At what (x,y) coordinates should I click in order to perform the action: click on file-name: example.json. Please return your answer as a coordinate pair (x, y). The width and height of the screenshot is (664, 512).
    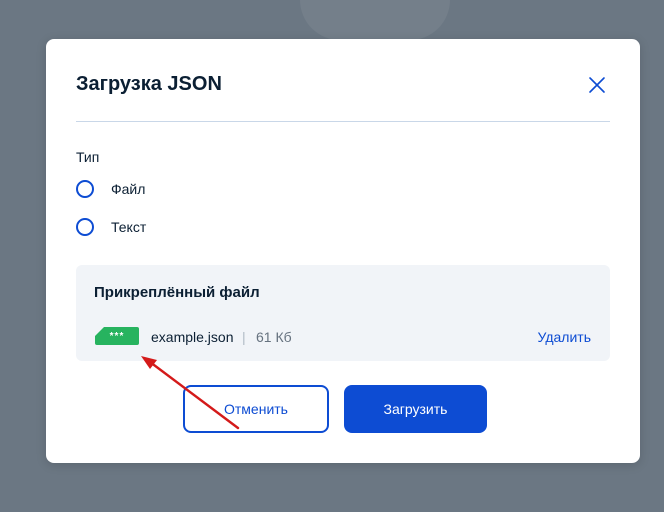
    Looking at the image, I should click on (192, 337).